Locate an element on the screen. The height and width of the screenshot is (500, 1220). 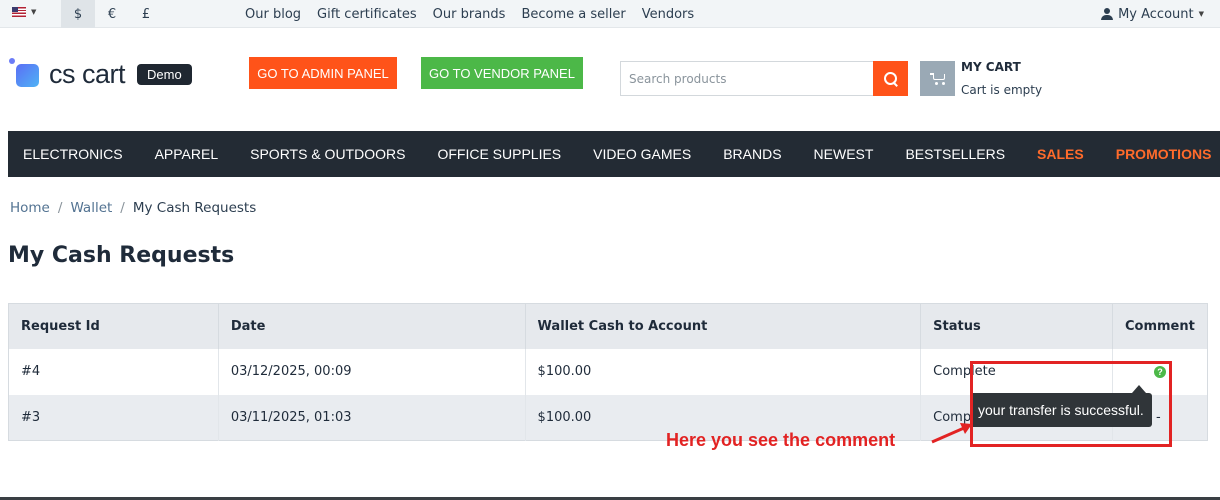
demo-badge: Demo is located at coordinates (164, 74).